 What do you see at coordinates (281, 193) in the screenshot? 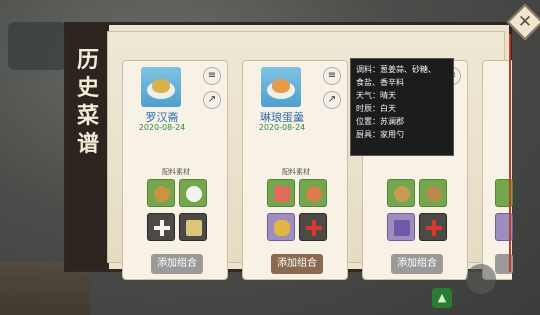
I see `meat-icon` at bounding box center [281, 193].